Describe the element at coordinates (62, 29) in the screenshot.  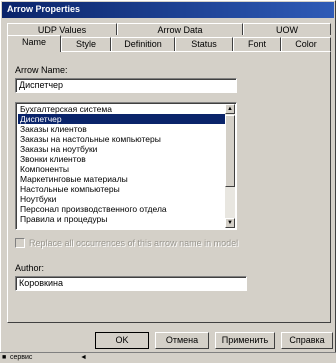
I see `tab-udp-values: UDP Values` at that location.